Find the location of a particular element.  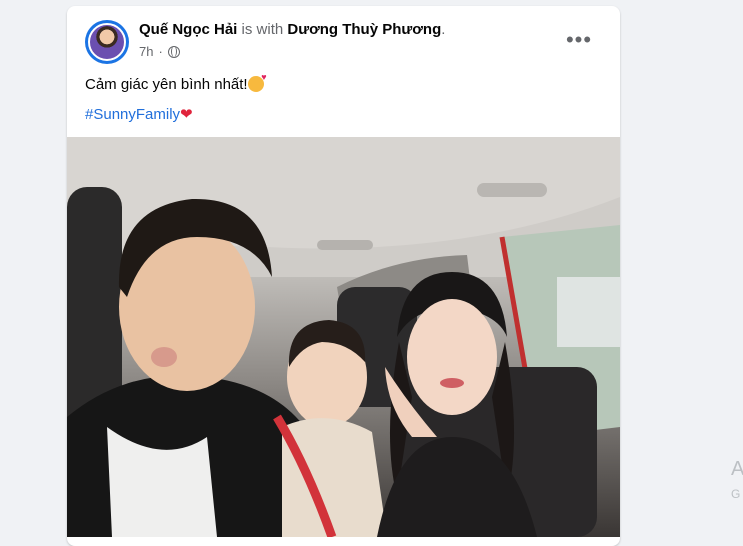

hashtag-line: #SunnyFamily❤ is located at coordinates (139, 114).